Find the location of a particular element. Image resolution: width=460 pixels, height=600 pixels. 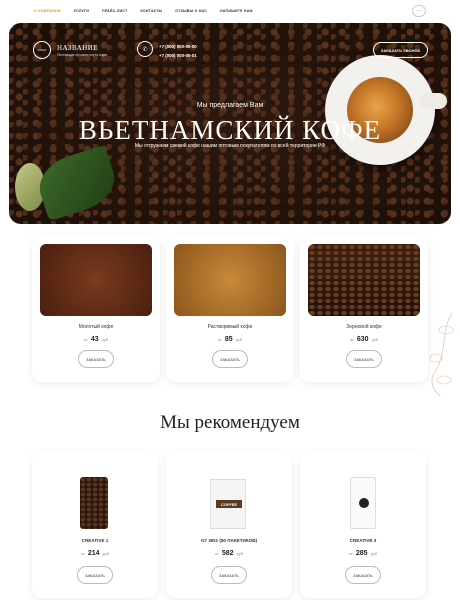

brand-tagline: Поставщик лучшего сорта кофе is located at coordinates (82, 55).